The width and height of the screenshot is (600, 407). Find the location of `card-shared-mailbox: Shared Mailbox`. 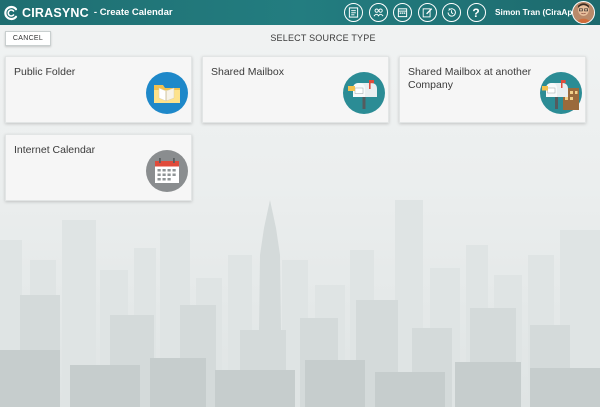

card-shared-mailbox: Shared Mailbox is located at coordinates (295, 89).